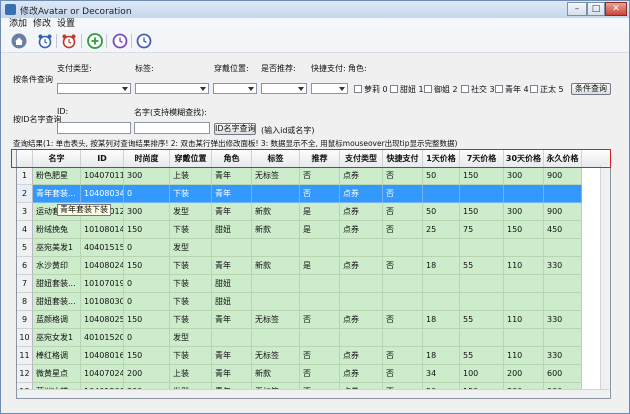 This screenshot has width=630, height=414. I want to click on table-cell: 10108014, so click(102, 230).